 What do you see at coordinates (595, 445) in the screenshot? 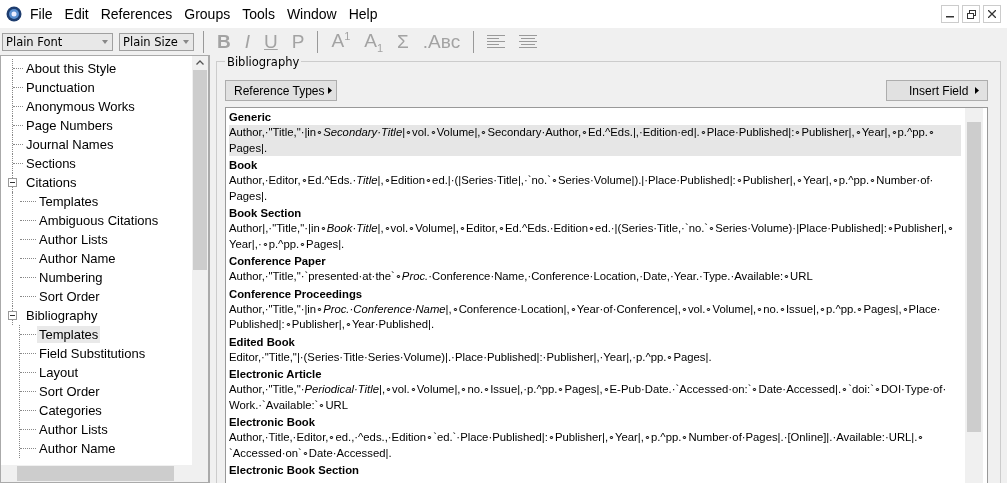
I see `template-text: Author,·Title,·Editor,∘ed.,·^eds.,·Edition∘`ed.`·Place·Published|:∘Publisher|,∘Year|,∘p.^pp.∘Number·of·Pages|.·[Online]|.·Available:·URL|.∘`Accessed·on`∘Date·Accessed|.` at bounding box center [595, 445].